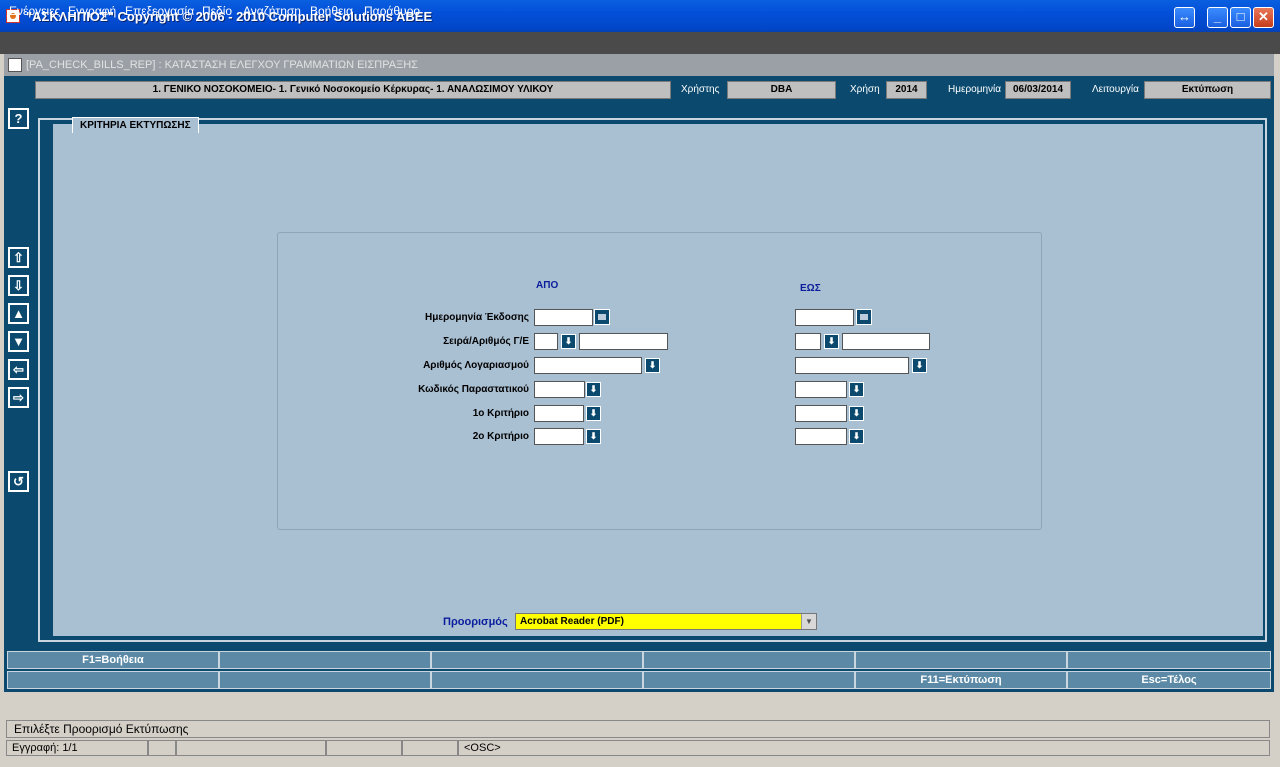  I want to click on menu-window: Παράθυρο, so click(392, 11).